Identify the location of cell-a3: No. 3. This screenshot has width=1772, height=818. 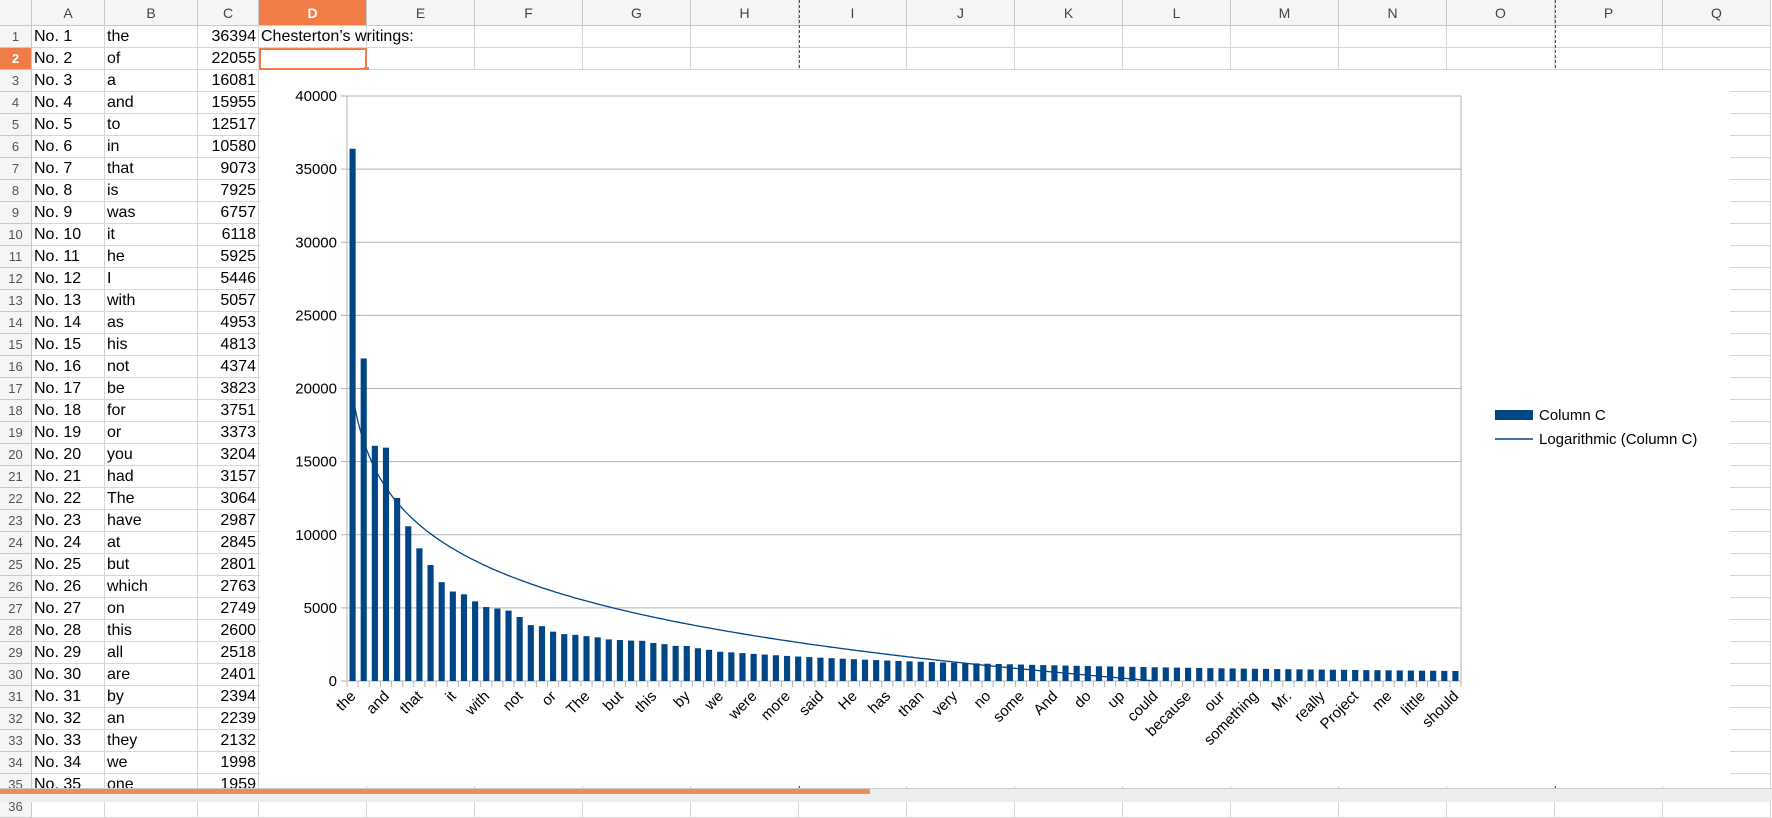
(68, 81).